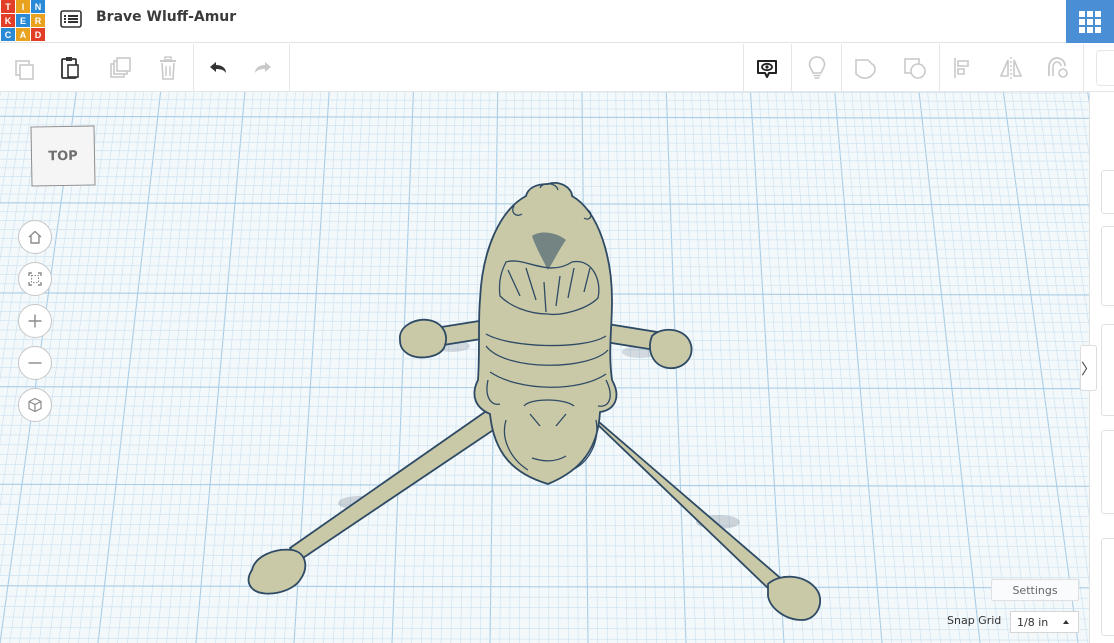 This screenshot has height=643, width=1114. What do you see at coordinates (38, 20) in the screenshot?
I see `logo-letter: R` at bounding box center [38, 20].